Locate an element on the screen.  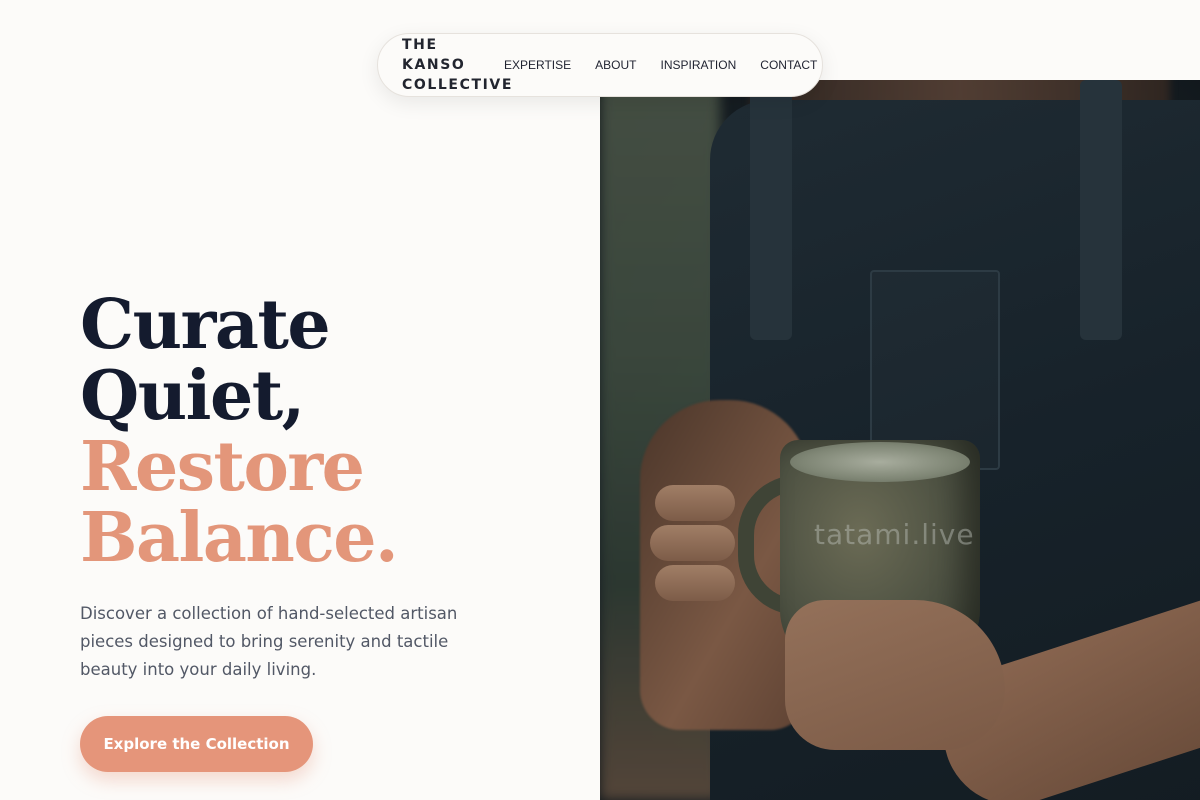
image-hand is located at coordinates (895, 675).